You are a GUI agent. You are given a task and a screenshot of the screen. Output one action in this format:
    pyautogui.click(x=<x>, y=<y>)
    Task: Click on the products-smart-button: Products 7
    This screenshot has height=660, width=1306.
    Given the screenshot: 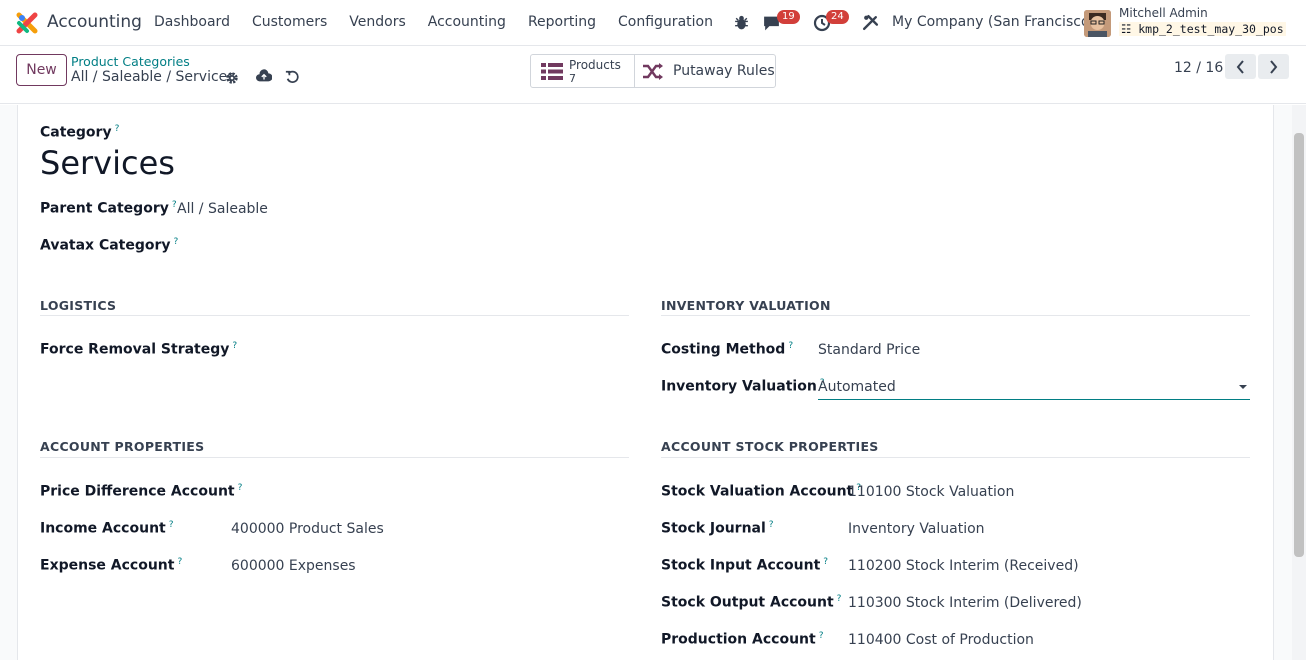 What is the action you would take?
    pyautogui.click(x=583, y=71)
    